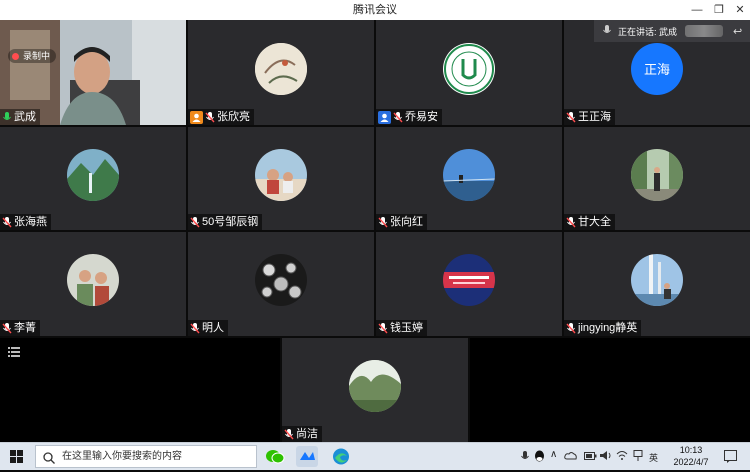  I want to click on mic-tray-icon, so click(525, 457).